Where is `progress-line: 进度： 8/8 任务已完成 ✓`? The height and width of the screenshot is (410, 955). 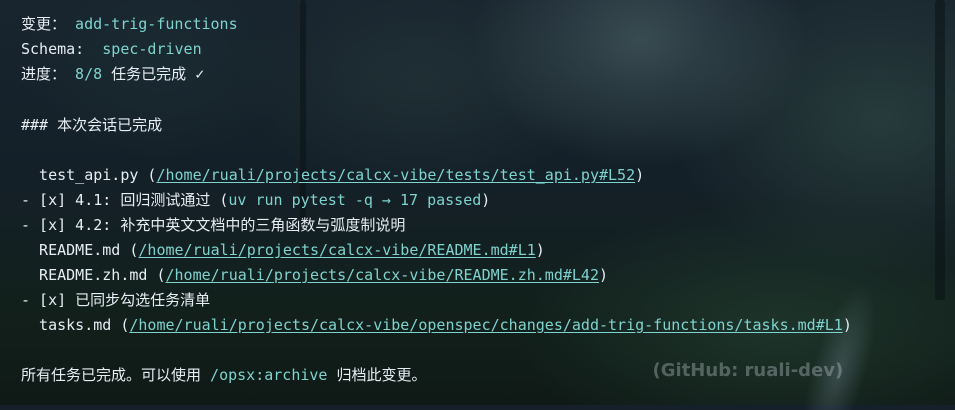
progress-line: 进度： 8/8 任务已完成 ✓ is located at coordinates (112, 74).